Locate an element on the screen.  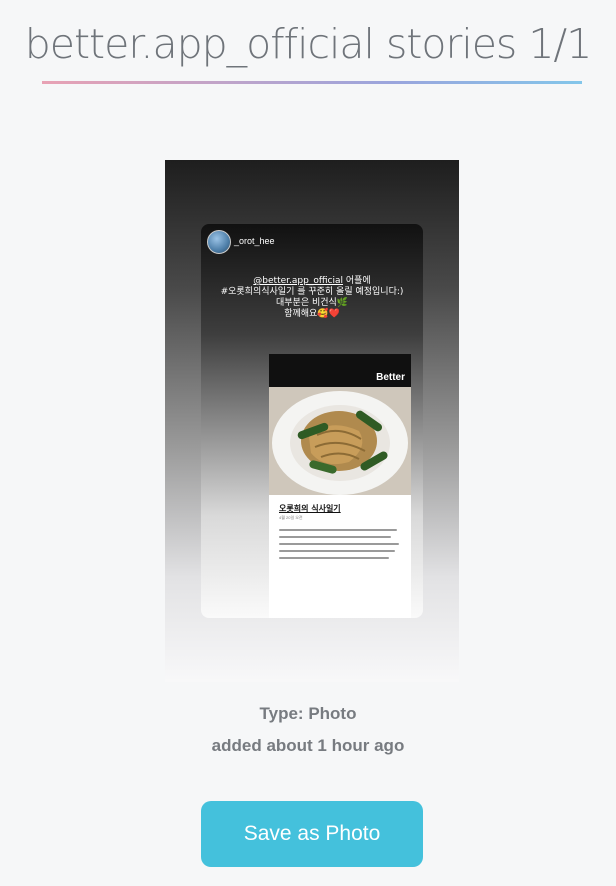
page-title: better.app_official stories 1/1 is located at coordinates (308, 44).